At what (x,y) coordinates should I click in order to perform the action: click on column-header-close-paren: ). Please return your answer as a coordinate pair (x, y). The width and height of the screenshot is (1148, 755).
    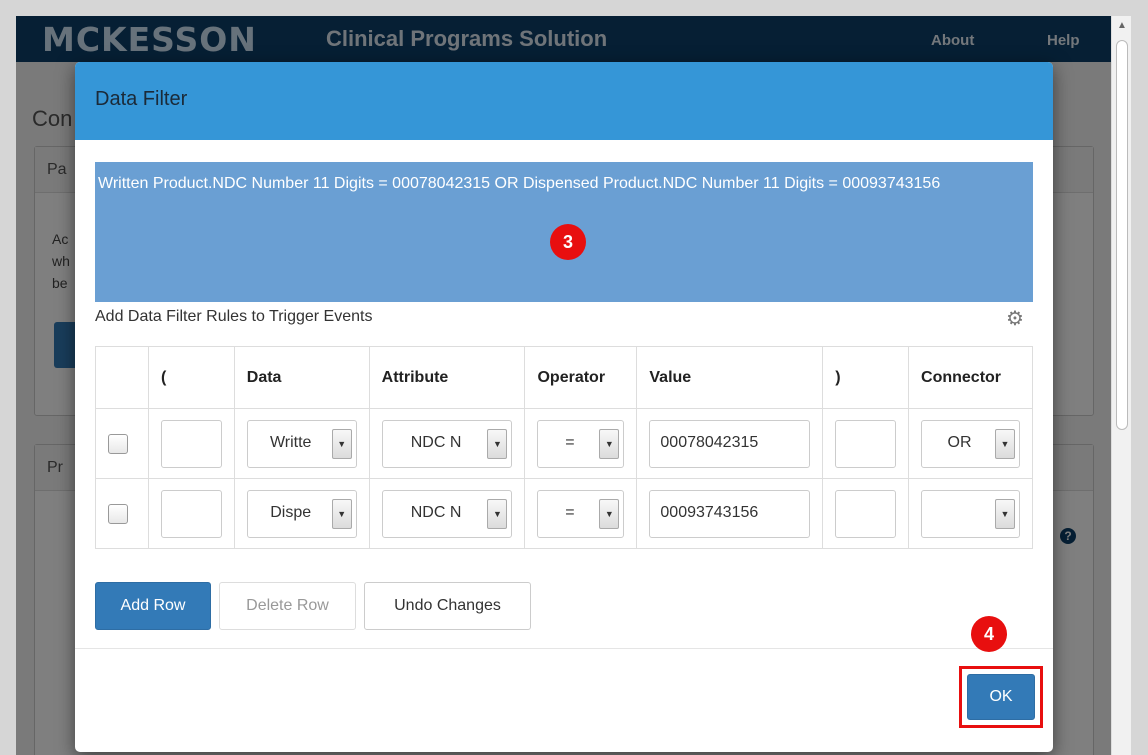
    Looking at the image, I should click on (866, 377).